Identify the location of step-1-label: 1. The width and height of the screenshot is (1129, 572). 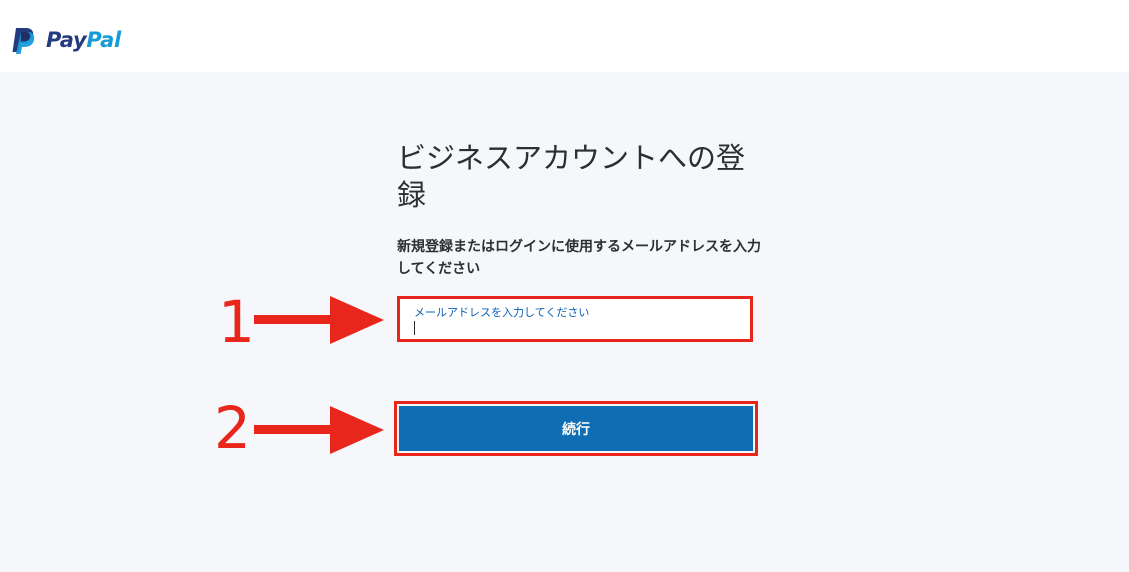
(236, 322).